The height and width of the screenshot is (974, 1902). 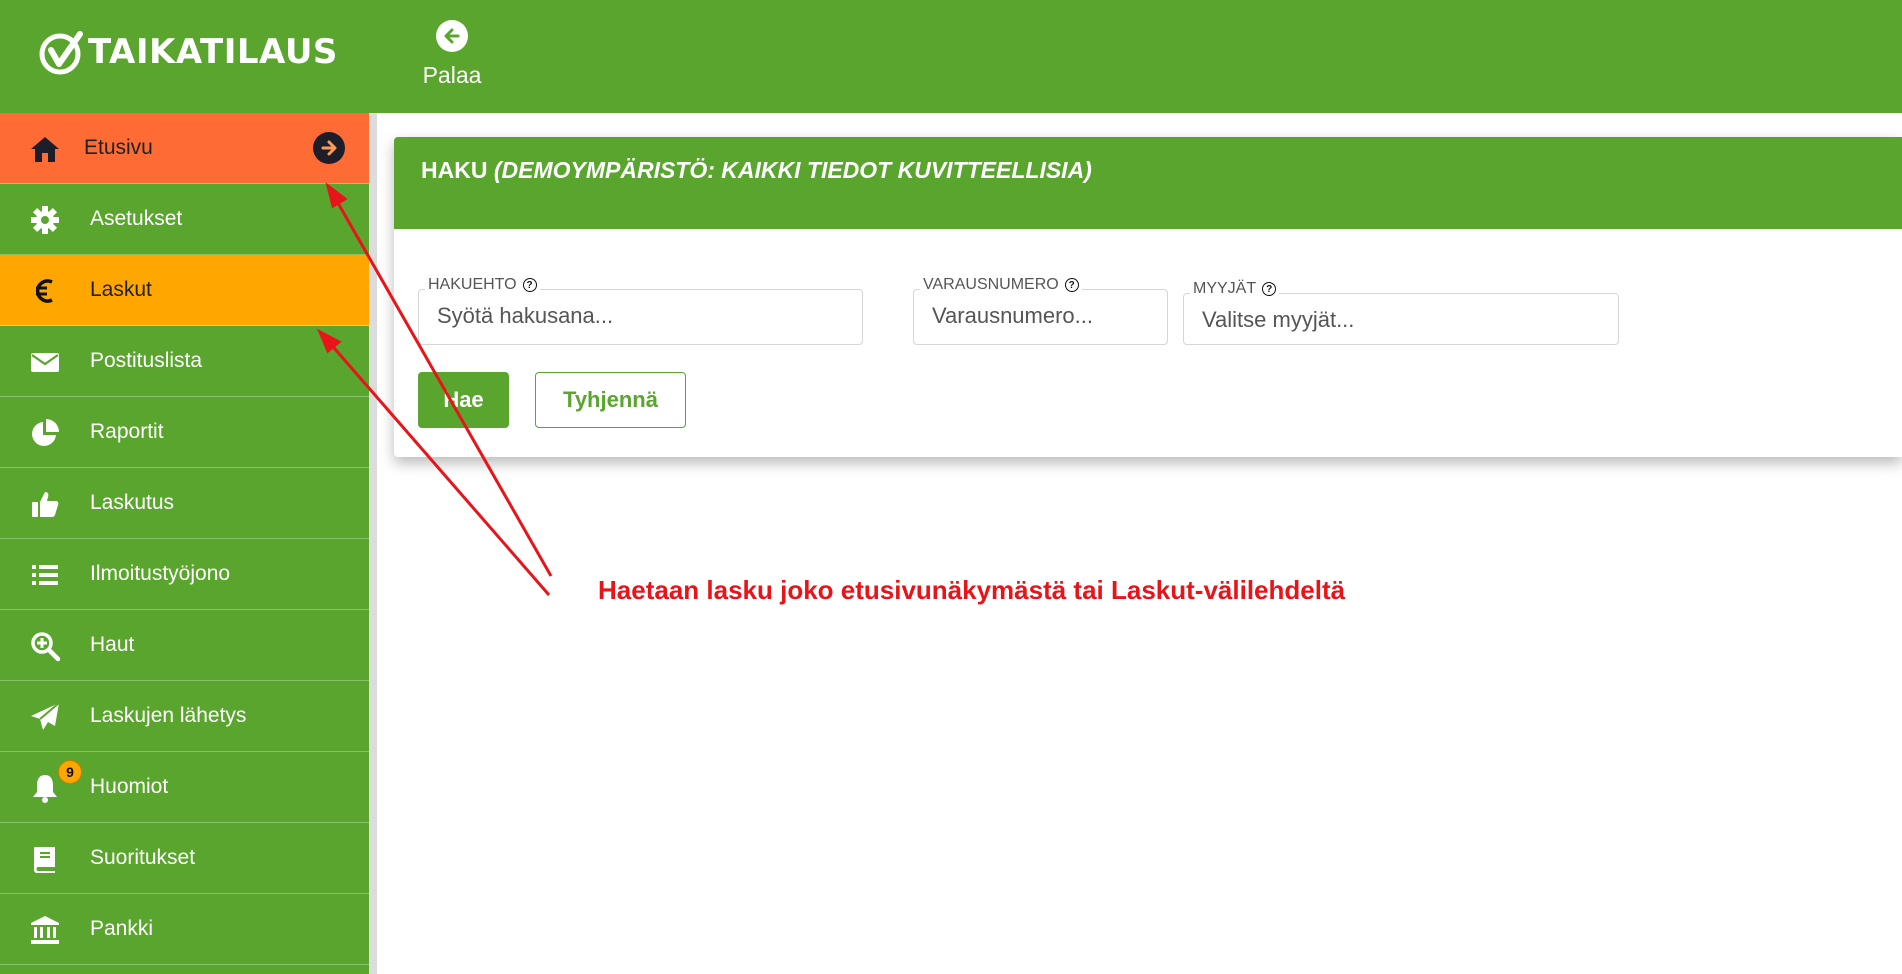 What do you see at coordinates (1404, 320) in the screenshot?
I see `sellers-select` at bounding box center [1404, 320].